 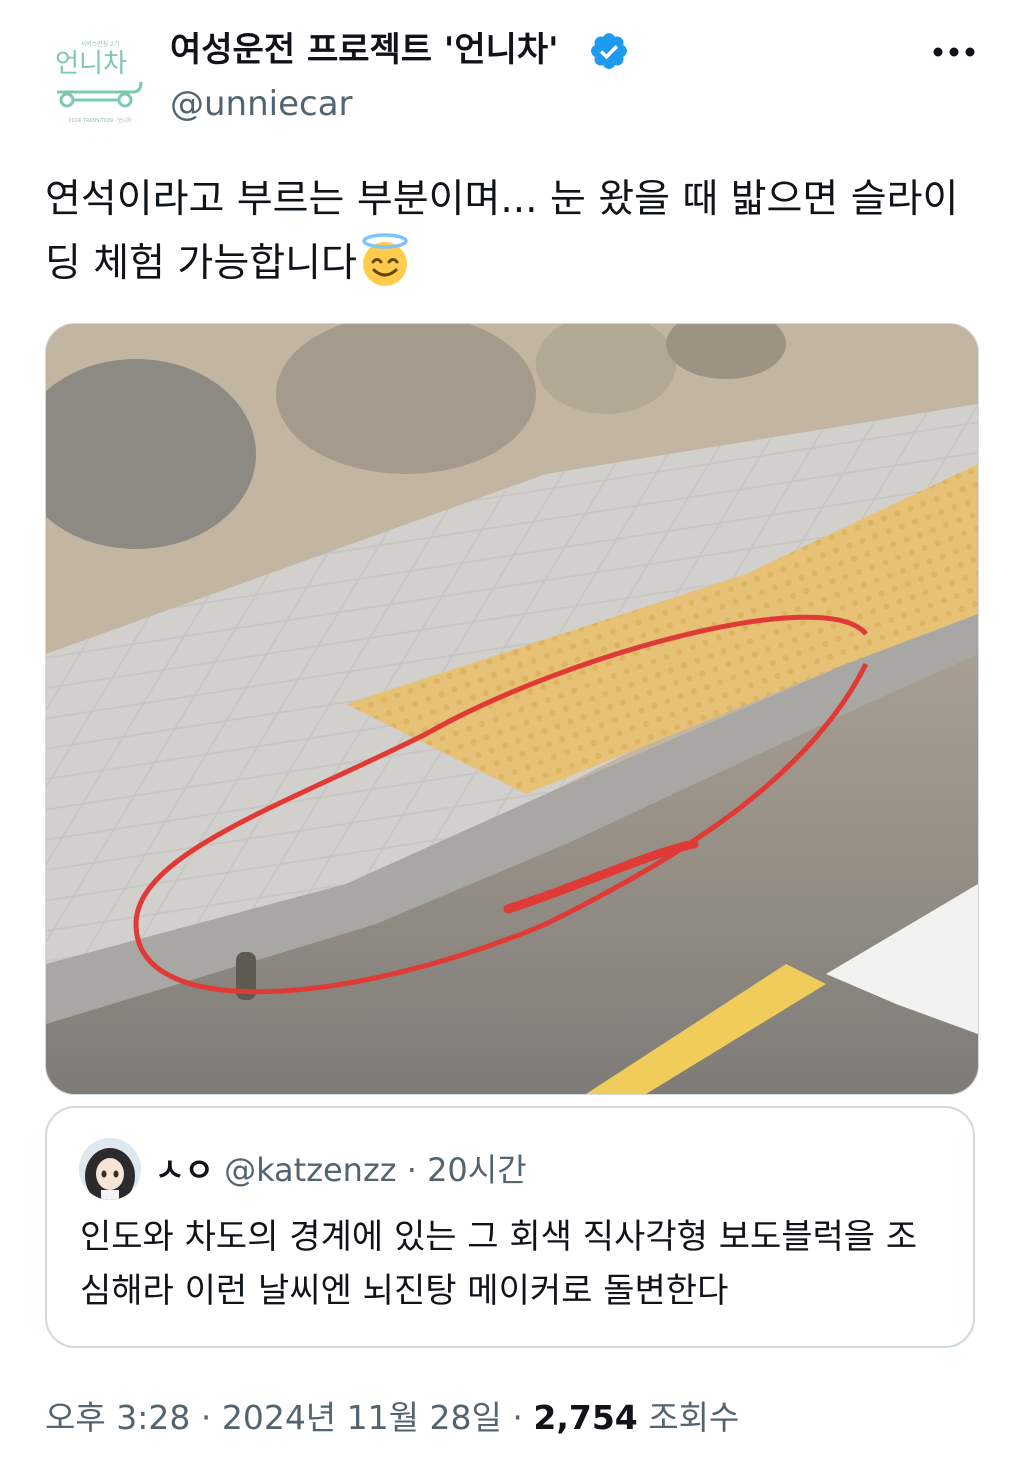 What do you see at coordinates (954, 52) in the screenshot?
I see `more-horizontal-icon` at bounding box center [954, 52].